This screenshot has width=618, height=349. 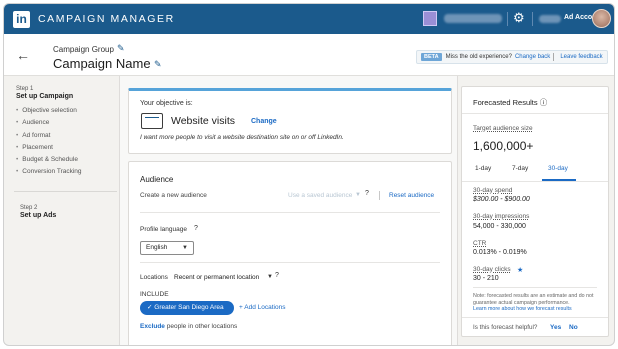 I want to click on forecast-learn-more-link: Learn more about how we forecast results, so click(x=522, y=309).